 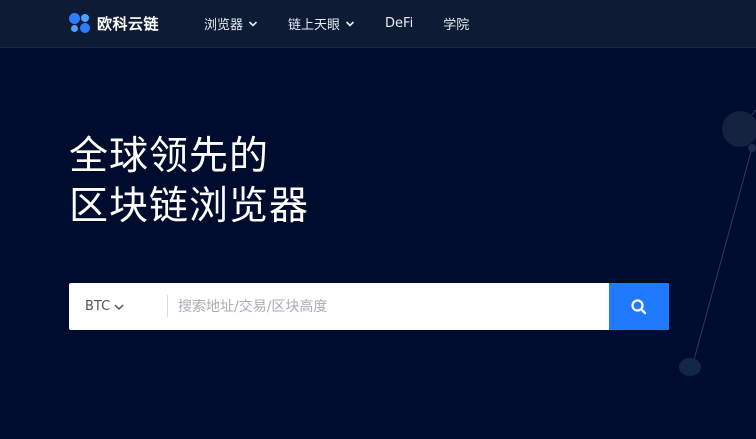 What do you see at coordinates (189, 182) in the screenshot?
I see `hero-title: 全球领先的 区块链浏览器` at bounding box center [189, 182].